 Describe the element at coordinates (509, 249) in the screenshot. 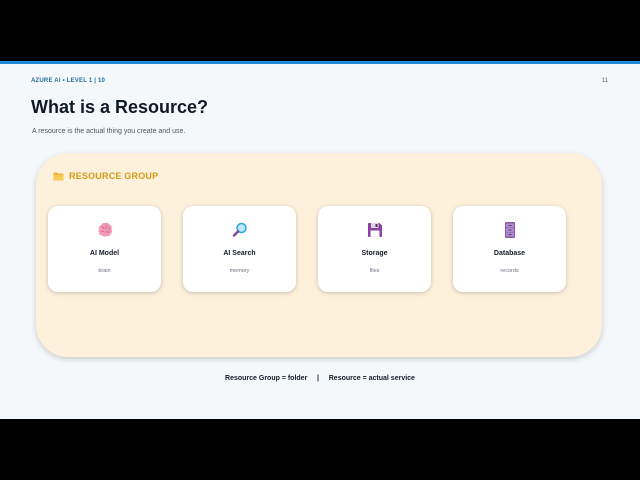

I see `resource-card-database: Database records` at that location.